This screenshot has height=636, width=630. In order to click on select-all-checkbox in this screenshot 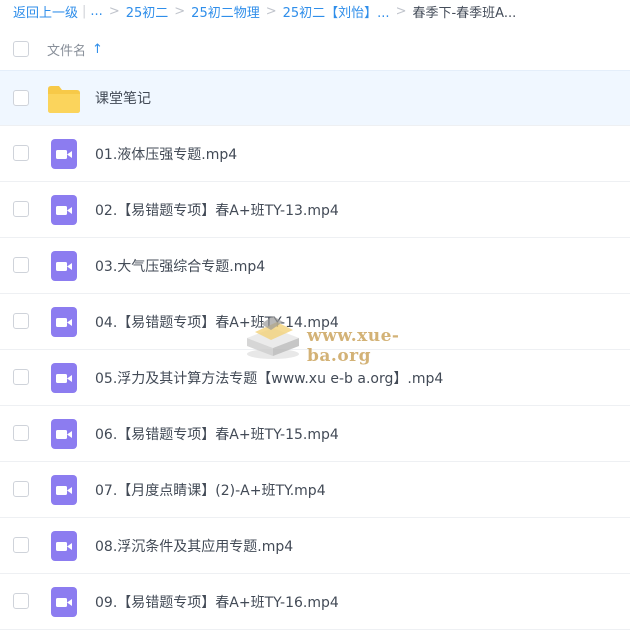, I will do `click(21, 49)`.